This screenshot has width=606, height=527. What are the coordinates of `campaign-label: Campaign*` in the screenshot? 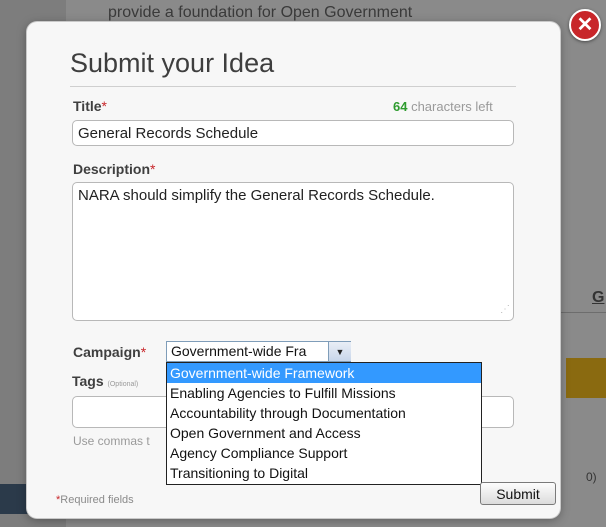 It's located at (110, 352).